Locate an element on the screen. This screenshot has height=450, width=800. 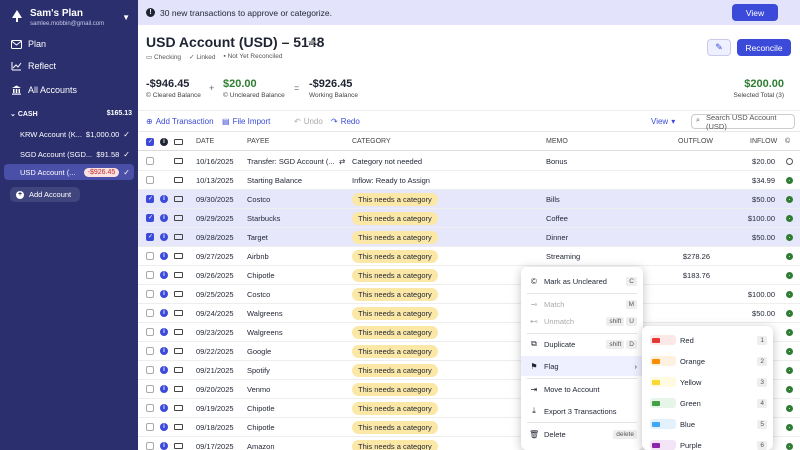
banner-view-button: View is located at coordinates (755, 12).